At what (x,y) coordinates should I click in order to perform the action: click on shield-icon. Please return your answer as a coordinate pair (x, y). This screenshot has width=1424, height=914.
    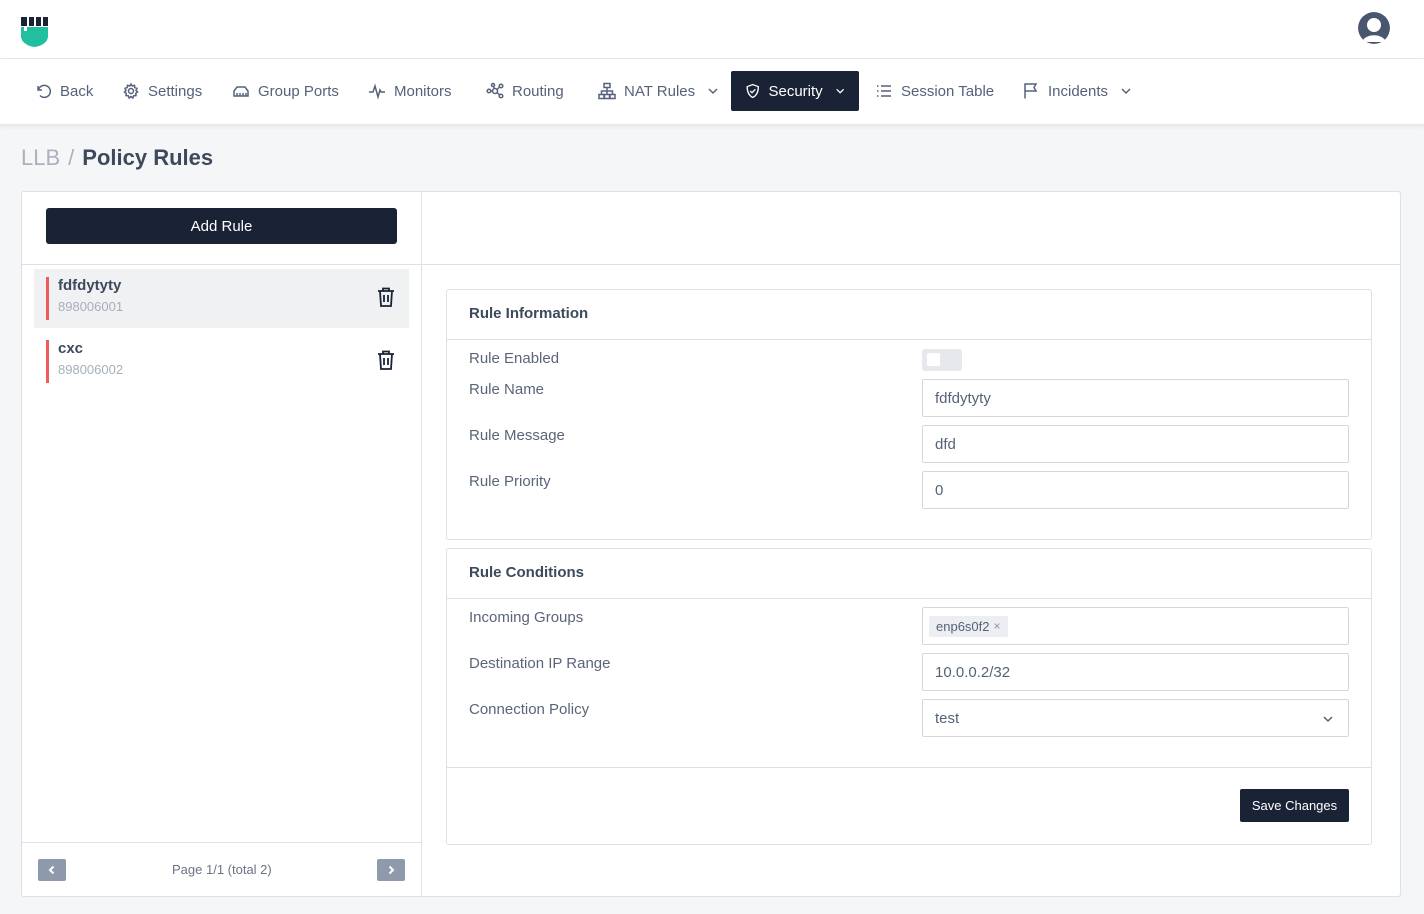
    Looking at the image, I should click on (752, 91).